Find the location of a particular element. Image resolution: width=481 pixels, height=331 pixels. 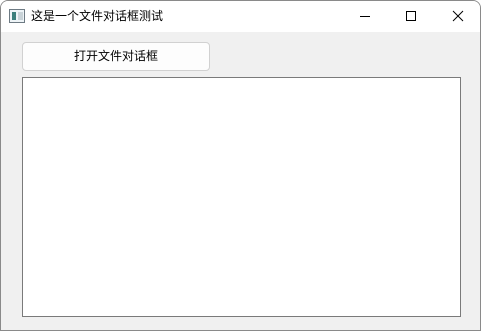

close-button is located at coordinates (457, 16).